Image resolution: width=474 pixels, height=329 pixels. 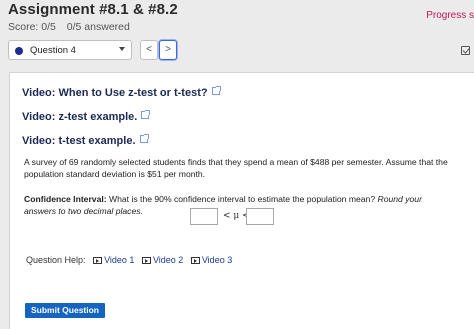 What do you see at coordinates (465, 50) in the screenshot?
I see `checkbox-icon` at bounding box center [465, 50].